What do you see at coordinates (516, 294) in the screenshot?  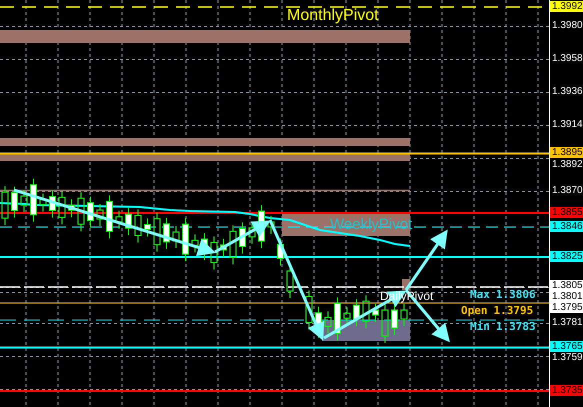 I see `stat-value: 1.3806` at bounding box center [516, 294].